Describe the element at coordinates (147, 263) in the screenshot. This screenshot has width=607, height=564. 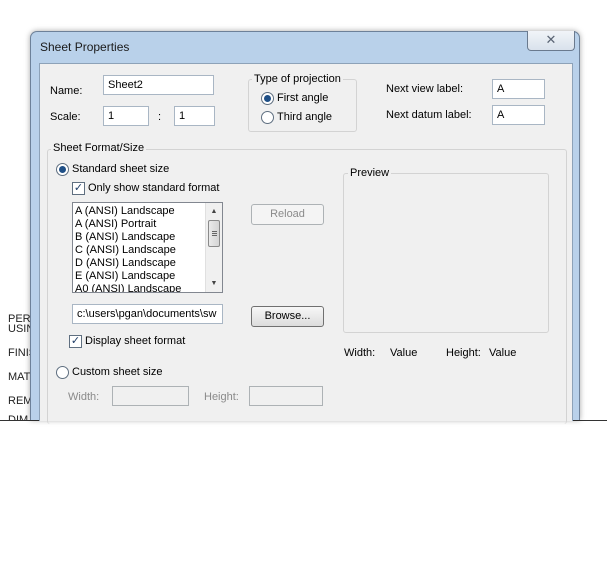
I see `list-item: D (ANSI) Landscape` at that location.